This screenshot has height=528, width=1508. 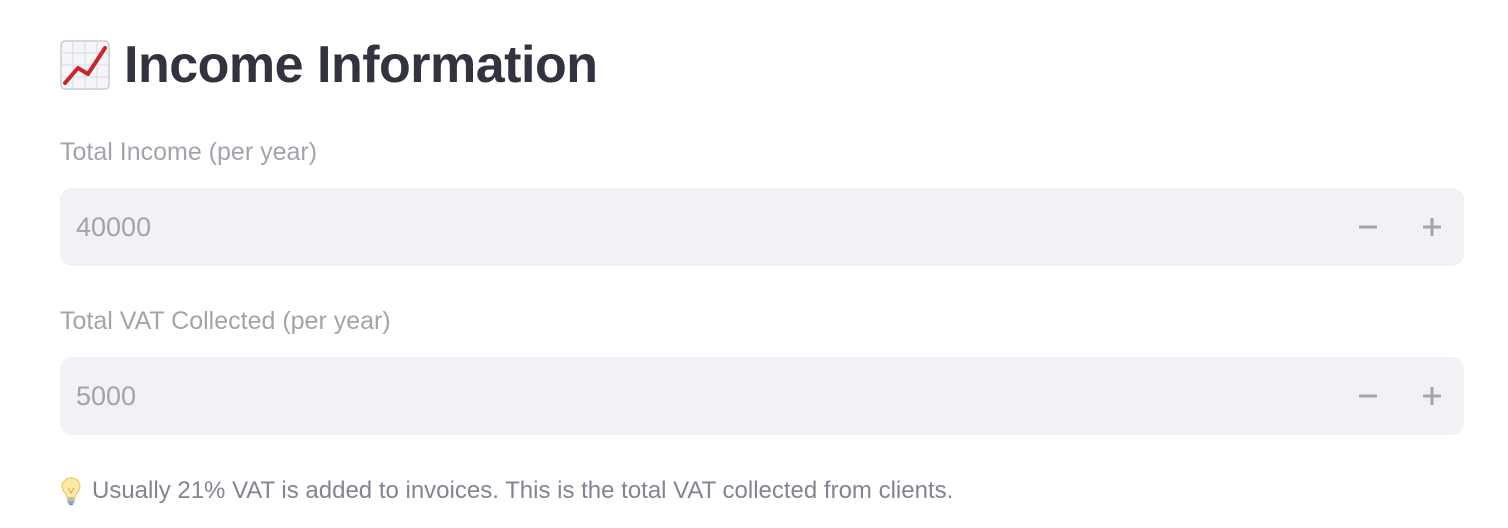 I want to click on total-income-increment-button, so click(x=1432, y=227).